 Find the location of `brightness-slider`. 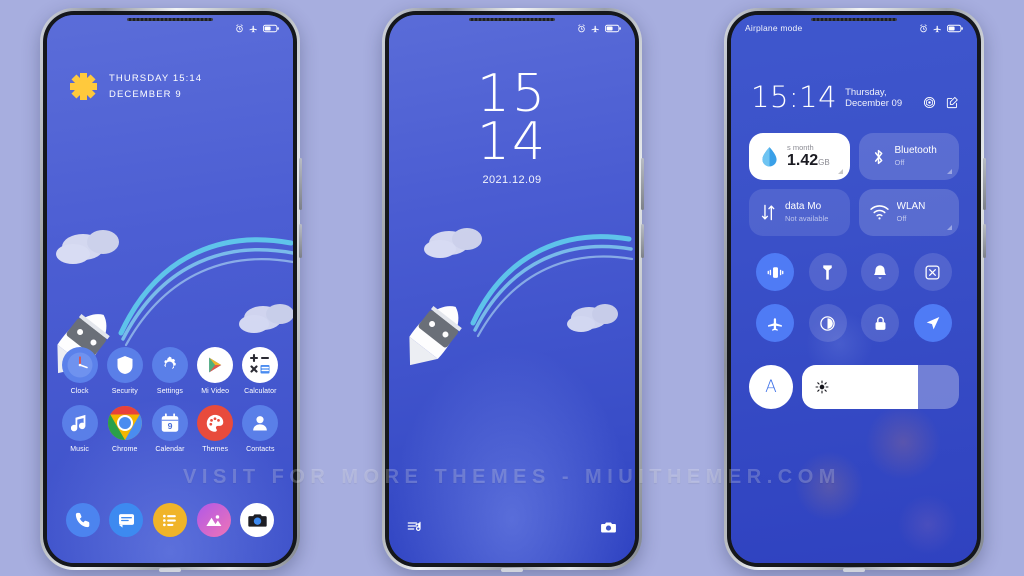

brightness-slider is located at coordinates (880, 387).